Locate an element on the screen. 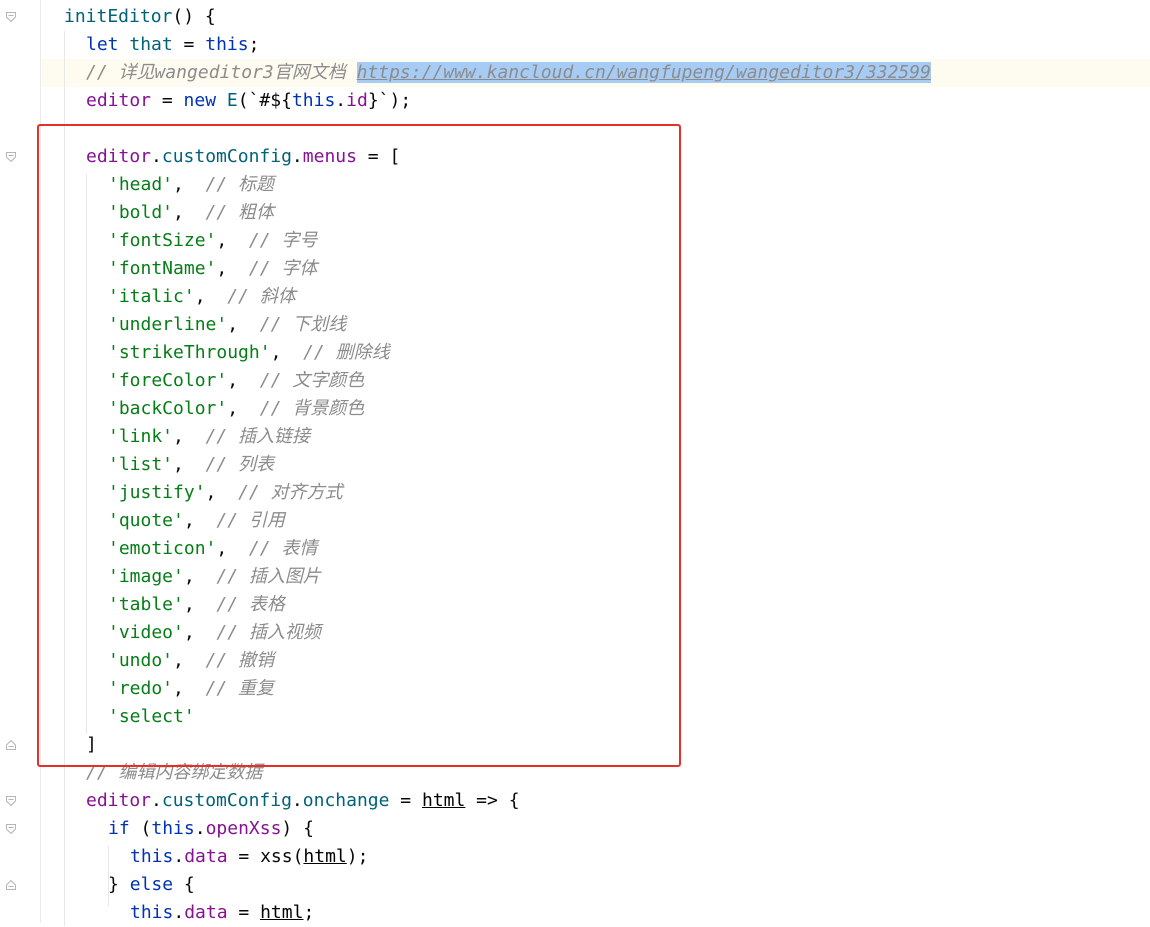 Image resolution: width=1150 pixels, height=927 pixels. code-token: ); is located at coordinates (357, 856).